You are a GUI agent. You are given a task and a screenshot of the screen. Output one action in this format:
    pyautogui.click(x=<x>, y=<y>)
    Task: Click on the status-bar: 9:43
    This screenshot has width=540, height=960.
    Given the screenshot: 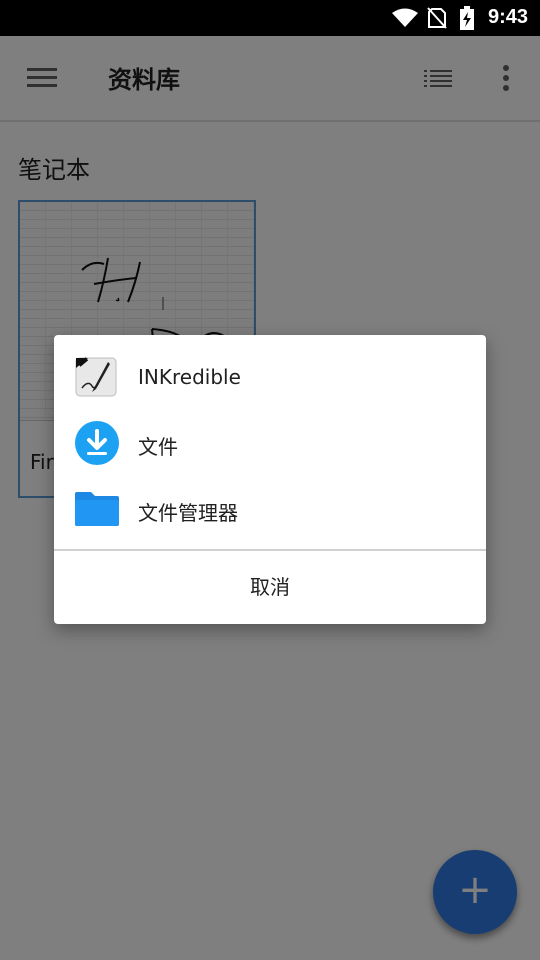 What is the action you would take?
    pyautogui.click(x=270, y=18)
    